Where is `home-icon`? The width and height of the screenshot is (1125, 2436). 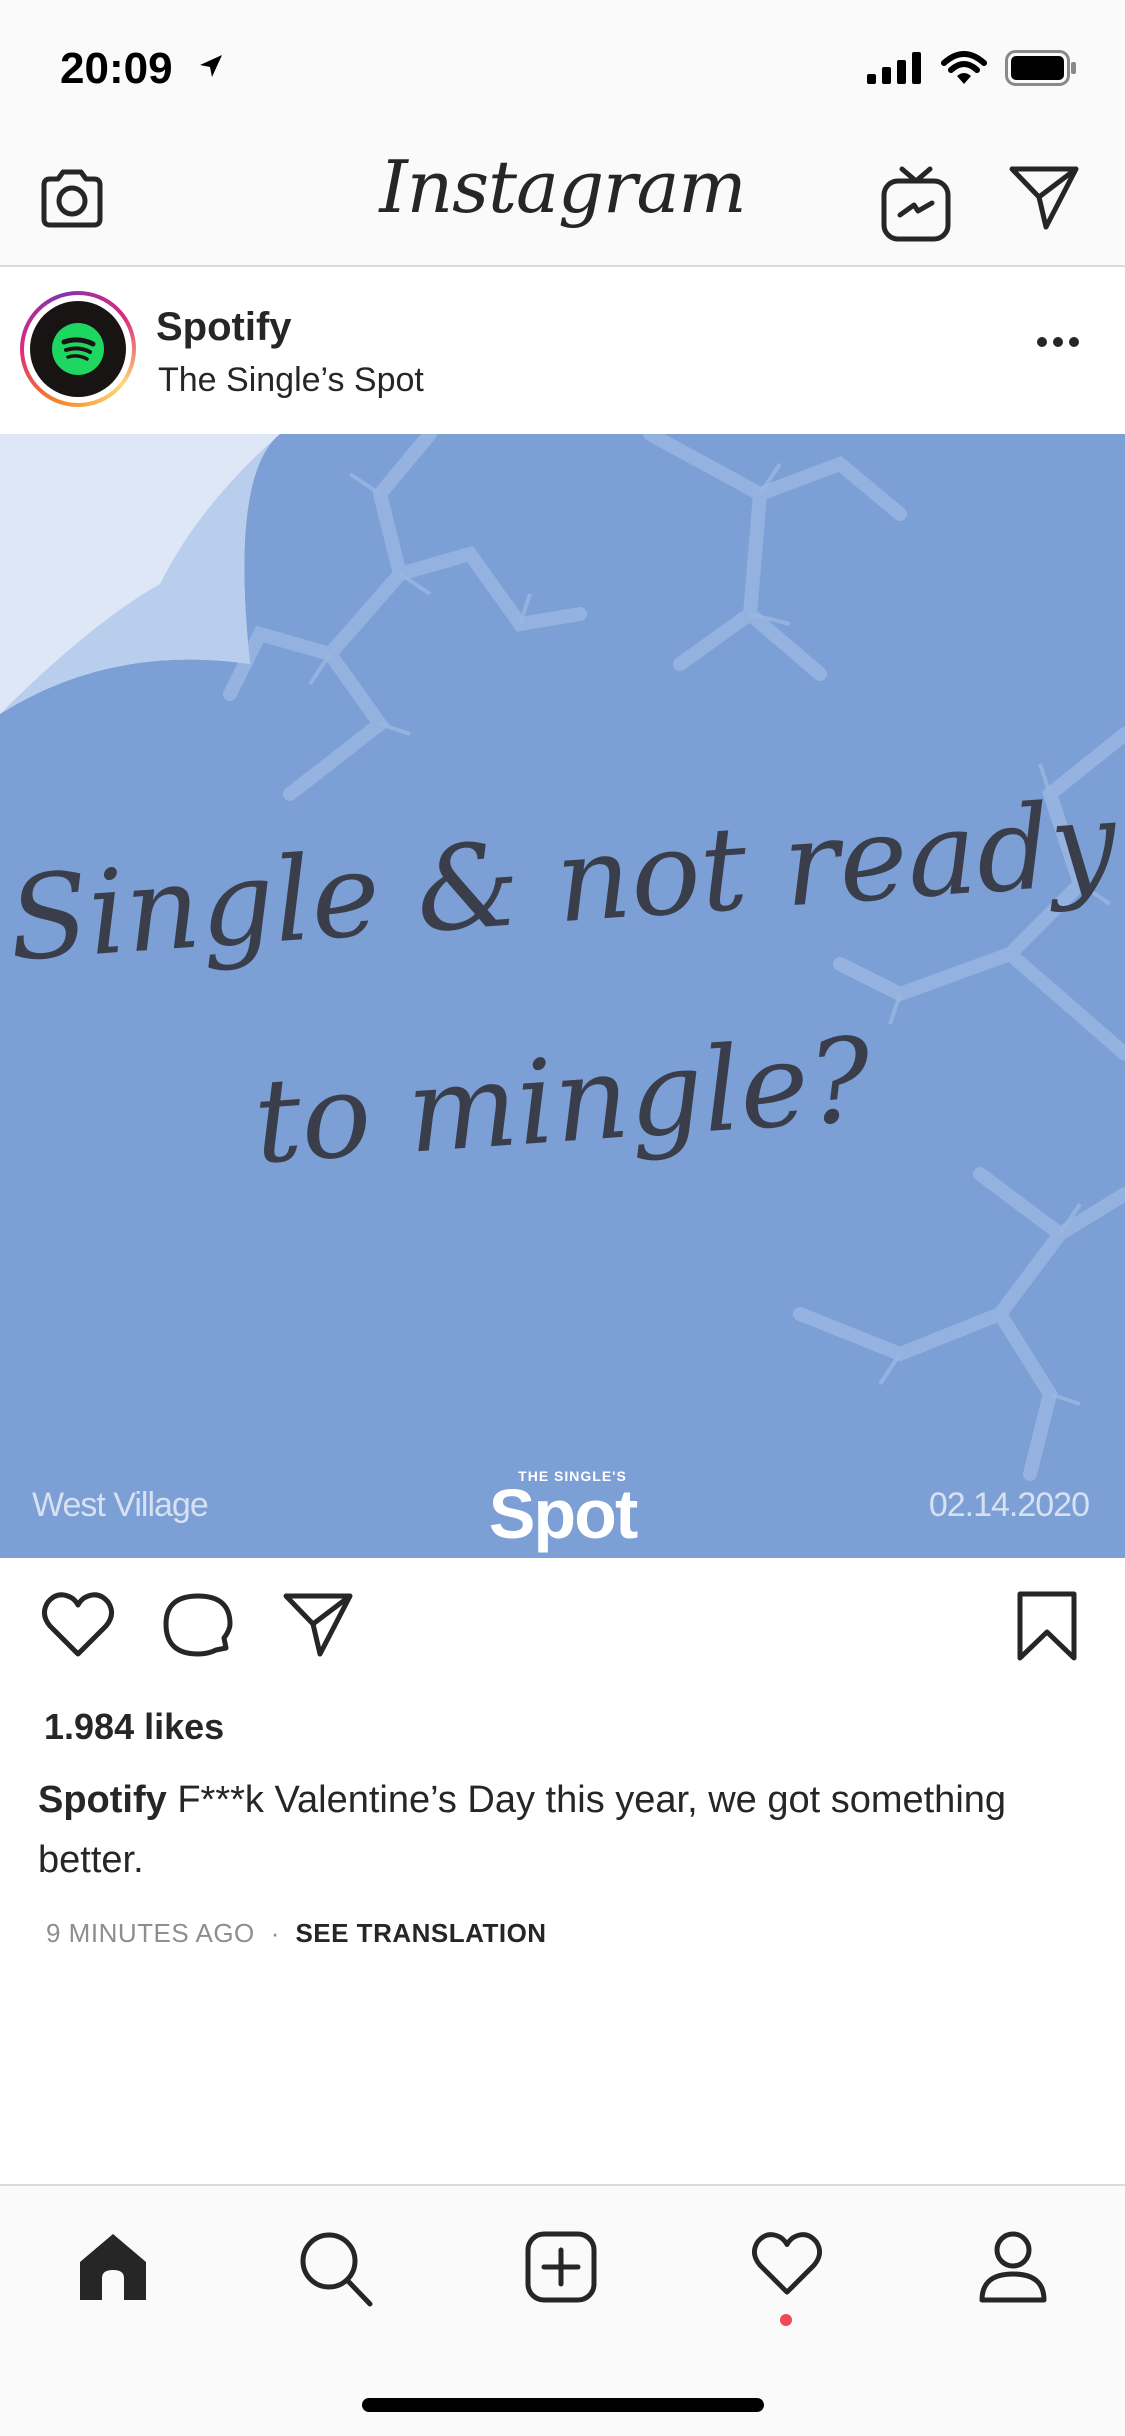 home-icon is located at coordinates (113, 2267).